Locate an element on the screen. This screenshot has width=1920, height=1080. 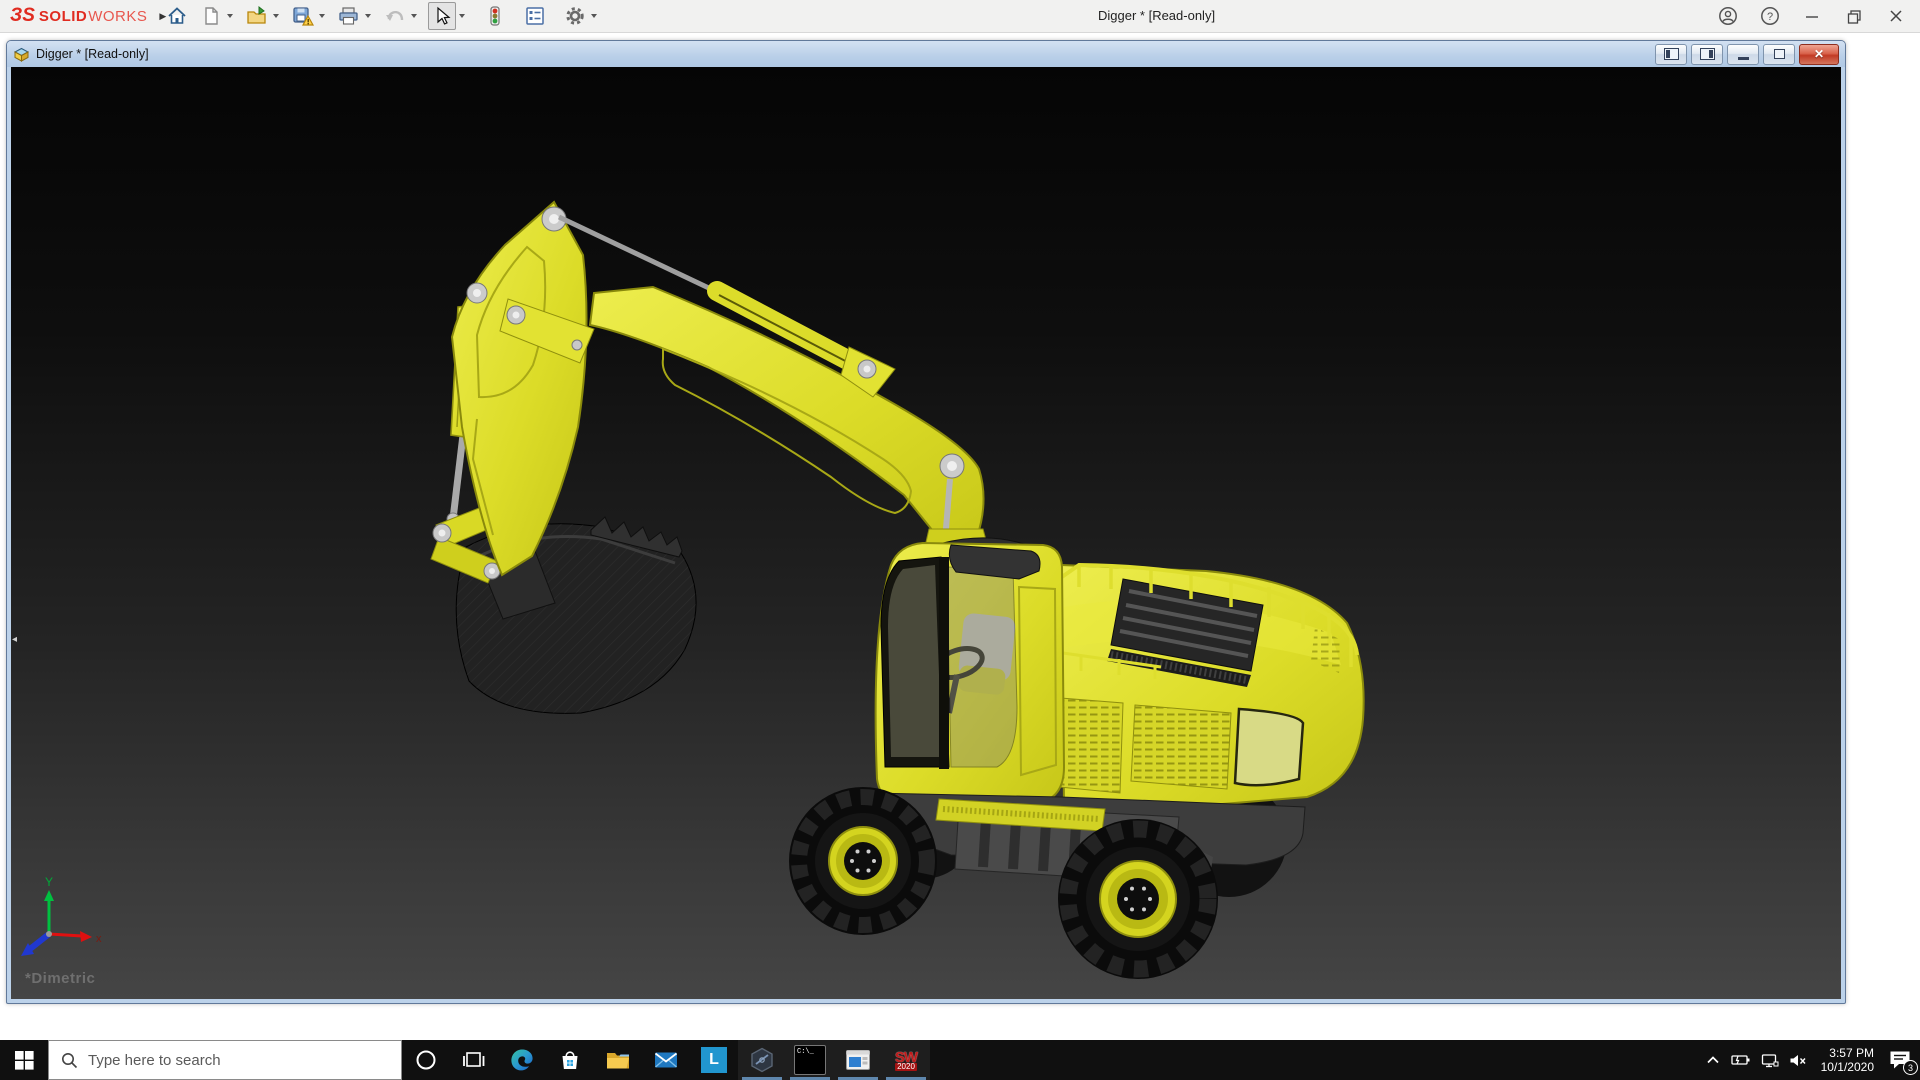
front-wheel is located at coordinates (863, 861).